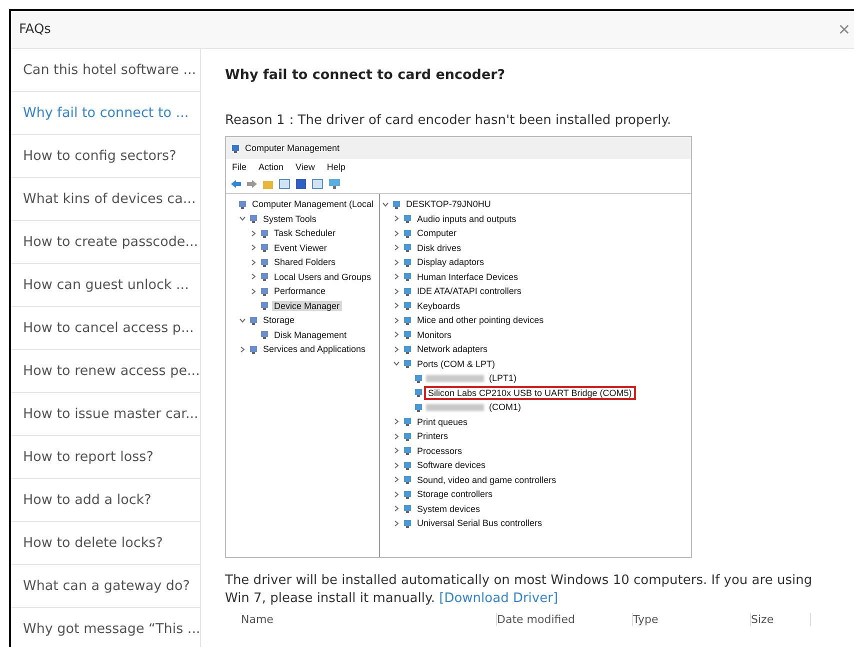 This screenshot has width=854, height=647. What do you see at coordinates (781, 619) in the screenshot?
I see `column-header: Size` at bounding box center [781, 619].